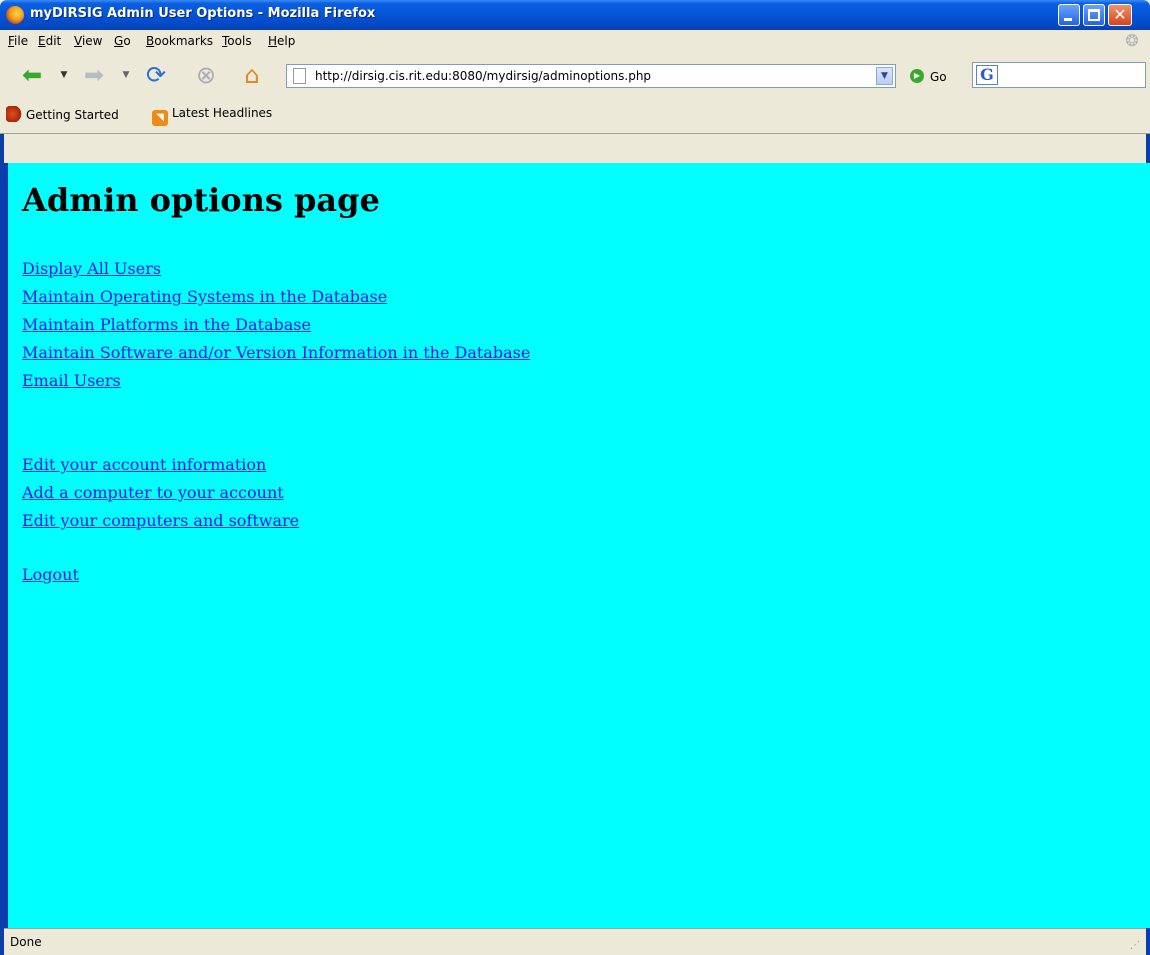  What do you see at coordinates (201, 200) in the screenshot?
I see `page-title: Admin options page` at bounding box center [201, 200].